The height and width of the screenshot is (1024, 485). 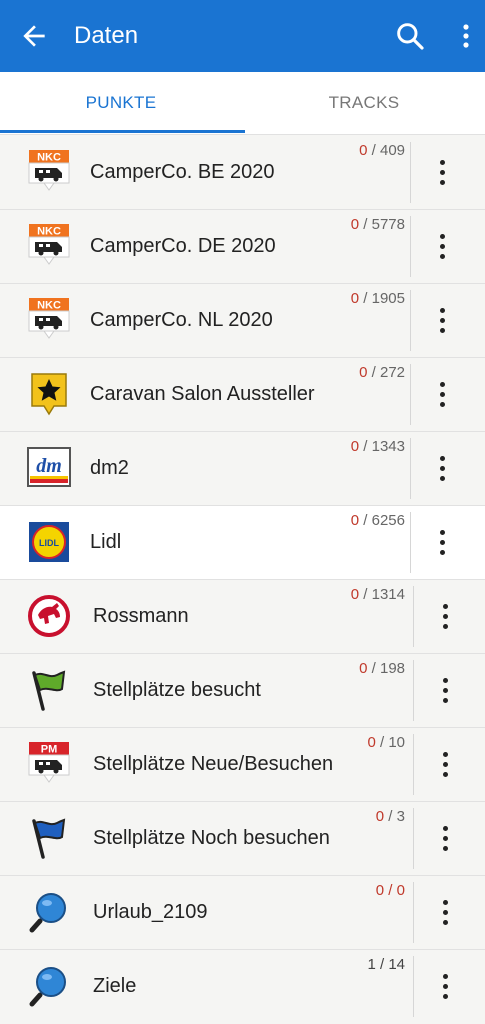 What do you see at coordinates (410, 36) in the screenshot?
I see `search-icon` at bounding box center [410, 36].